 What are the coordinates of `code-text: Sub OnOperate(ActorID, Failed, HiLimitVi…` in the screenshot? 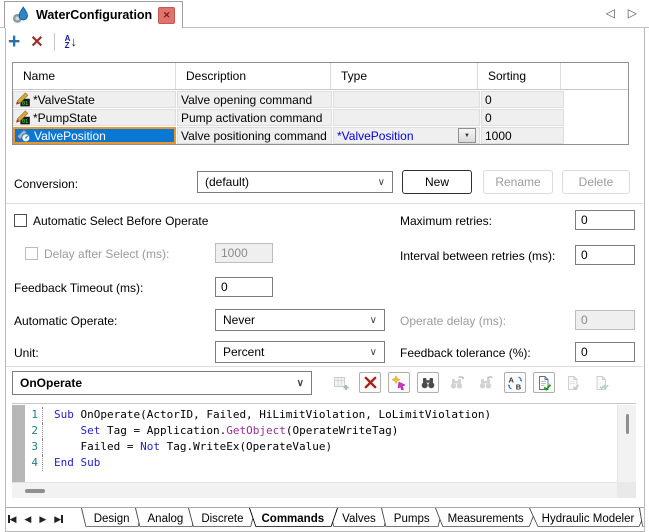 It's located at (273, 414).